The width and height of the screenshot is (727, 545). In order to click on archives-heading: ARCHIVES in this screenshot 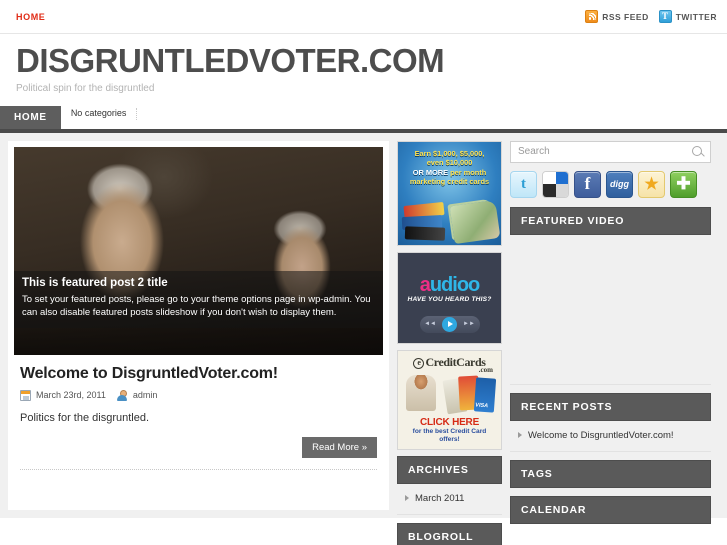, I will do `click(449, 469)`.